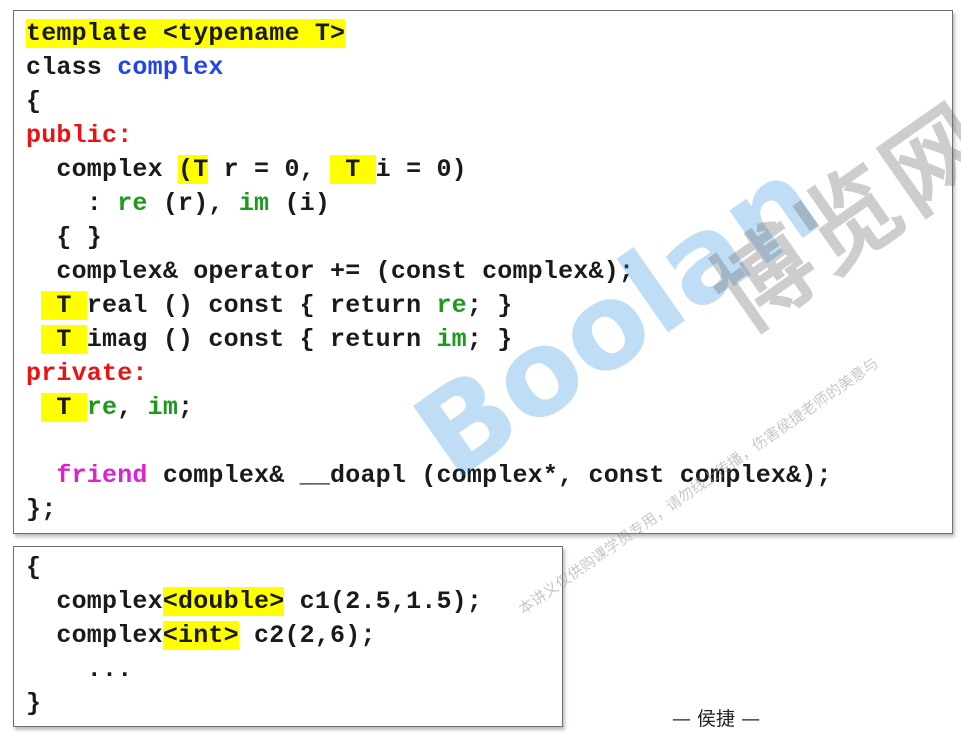  I want to click on code-line: complex<double> c1(2.5,1.5);, so click(254, 602).